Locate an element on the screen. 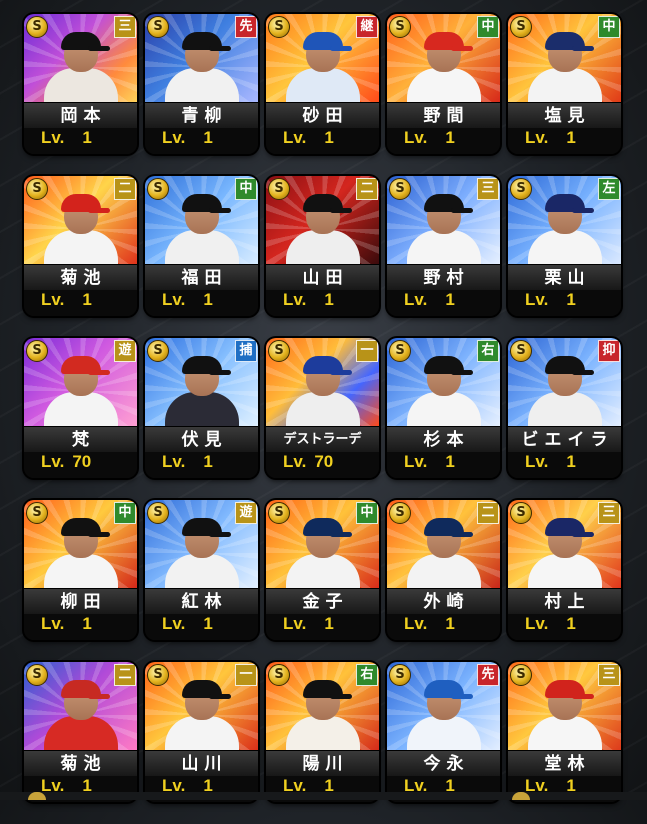 This screenshot has width=647, height=824. position-badge: 抑 is located at coordinates (609, 351).